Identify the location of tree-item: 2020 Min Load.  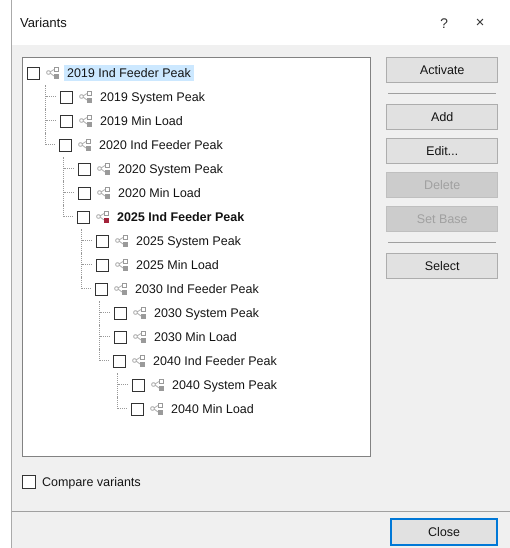
(159, 193).